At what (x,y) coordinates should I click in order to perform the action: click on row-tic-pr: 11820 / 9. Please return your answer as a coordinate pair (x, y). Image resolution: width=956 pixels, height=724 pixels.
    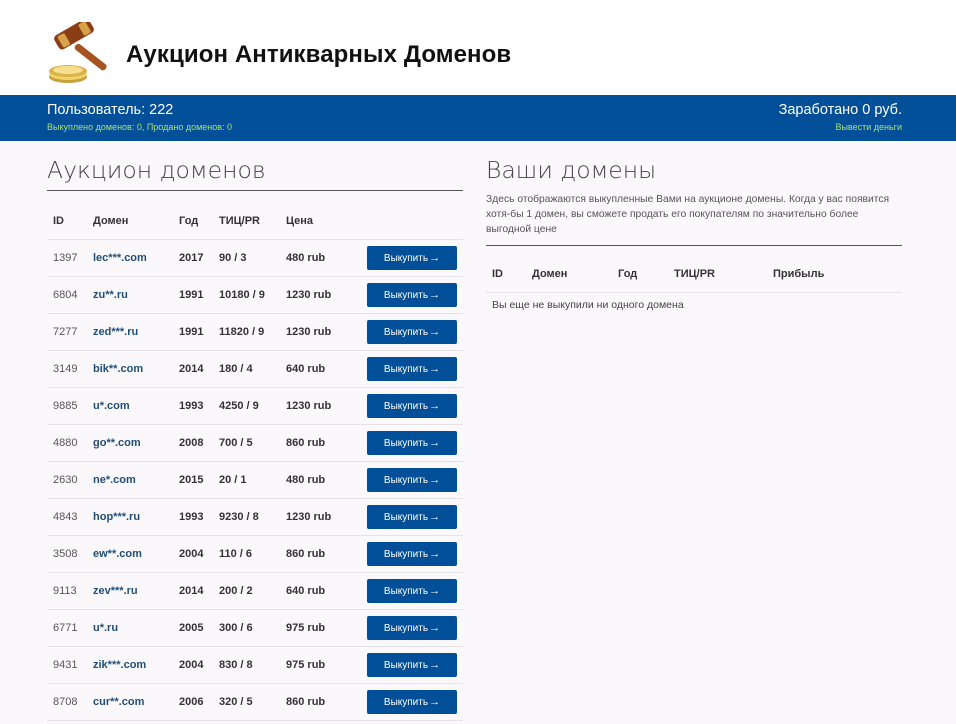
    Looking at the image, I should click on (246, 332).